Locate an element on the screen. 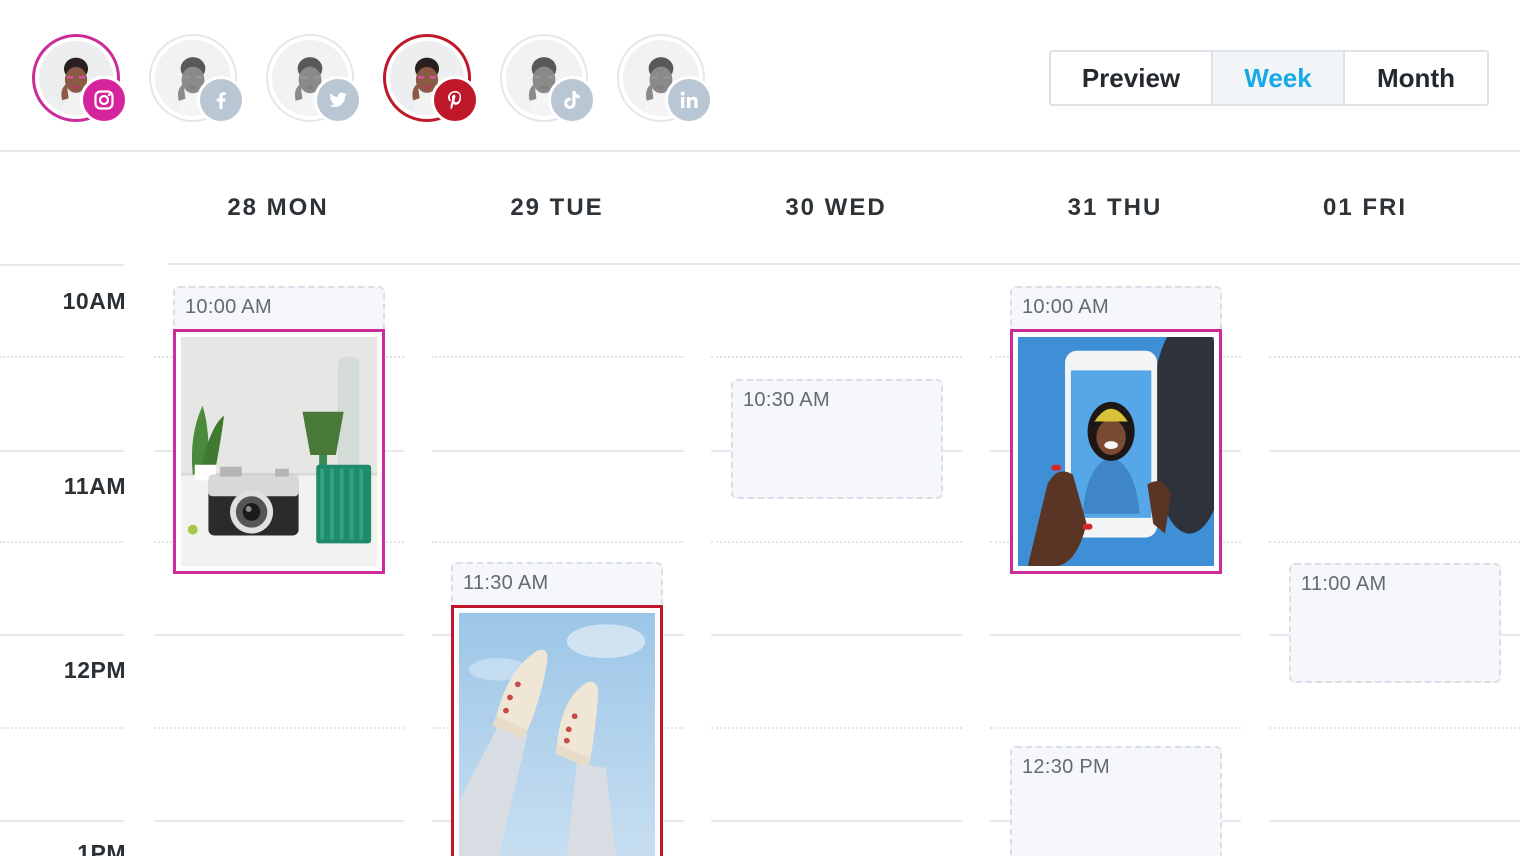  profile-twitter is located at coordinates (314, 79).